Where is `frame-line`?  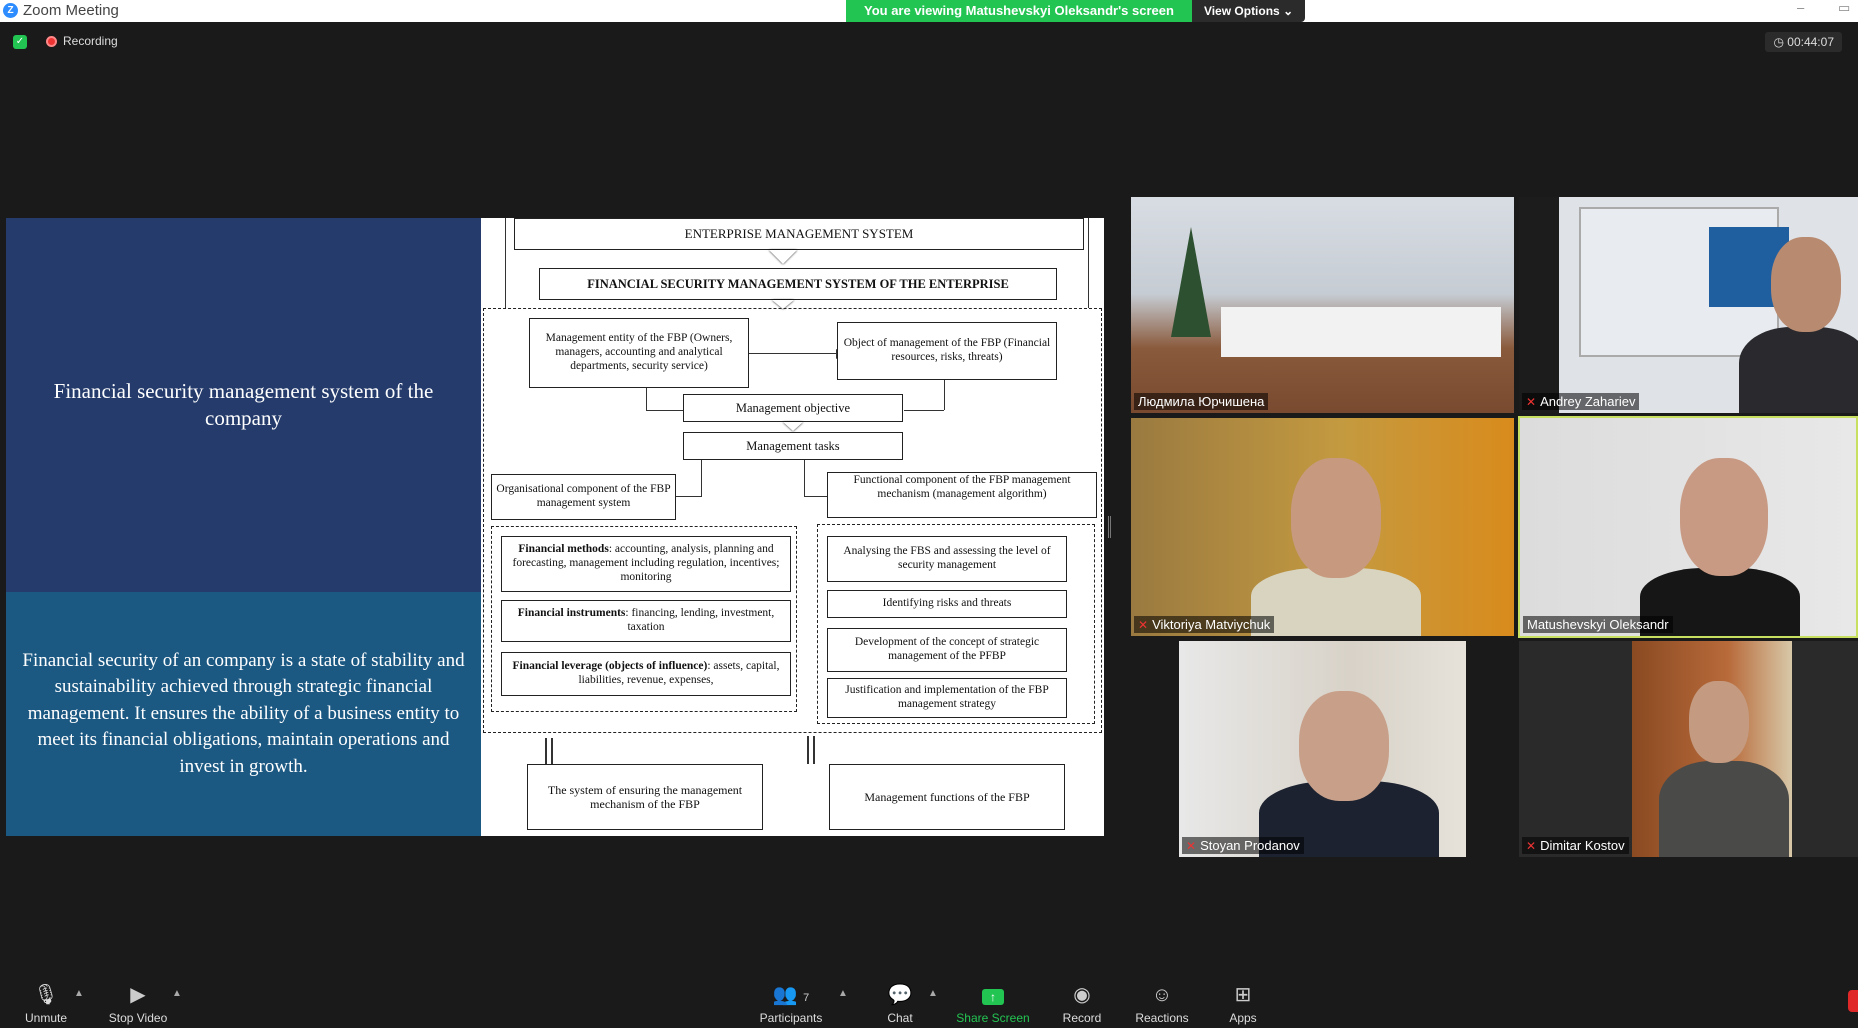
frame-line is located at coordinates (505, 263).